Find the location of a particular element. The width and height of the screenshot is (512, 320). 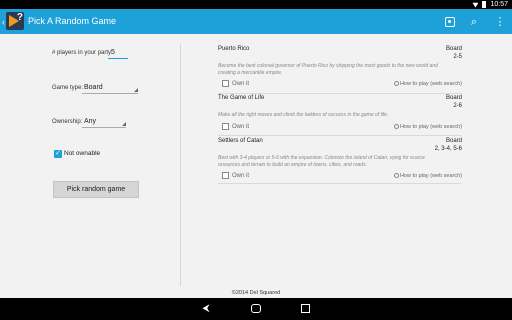

game-players: 2-5 is located at coordinates (457, 57).